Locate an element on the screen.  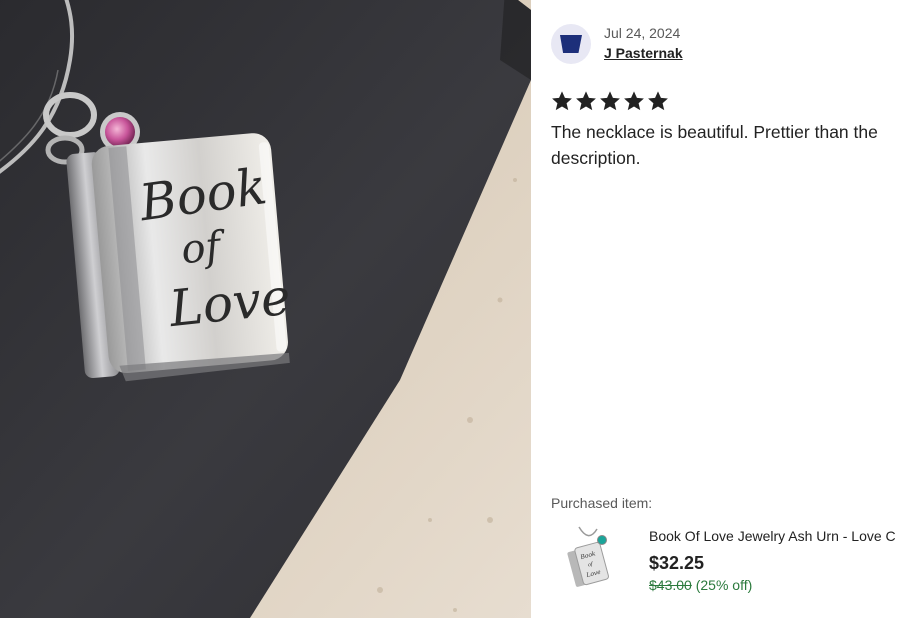
purchased-item-label: Purchased item: is located at coordinates (602, 503).